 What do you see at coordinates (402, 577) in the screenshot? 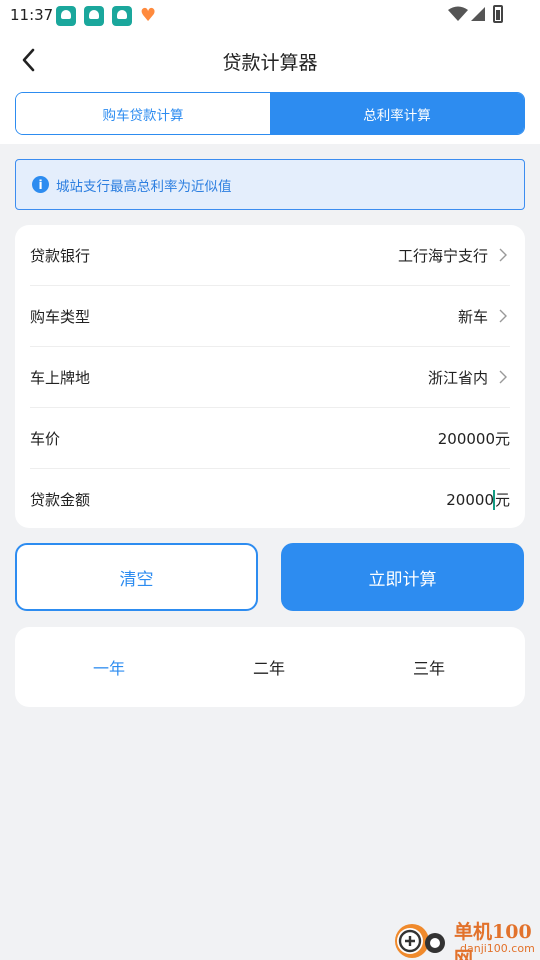
I see `calculate-button: 立即计算` at bounding box center [402, 577].